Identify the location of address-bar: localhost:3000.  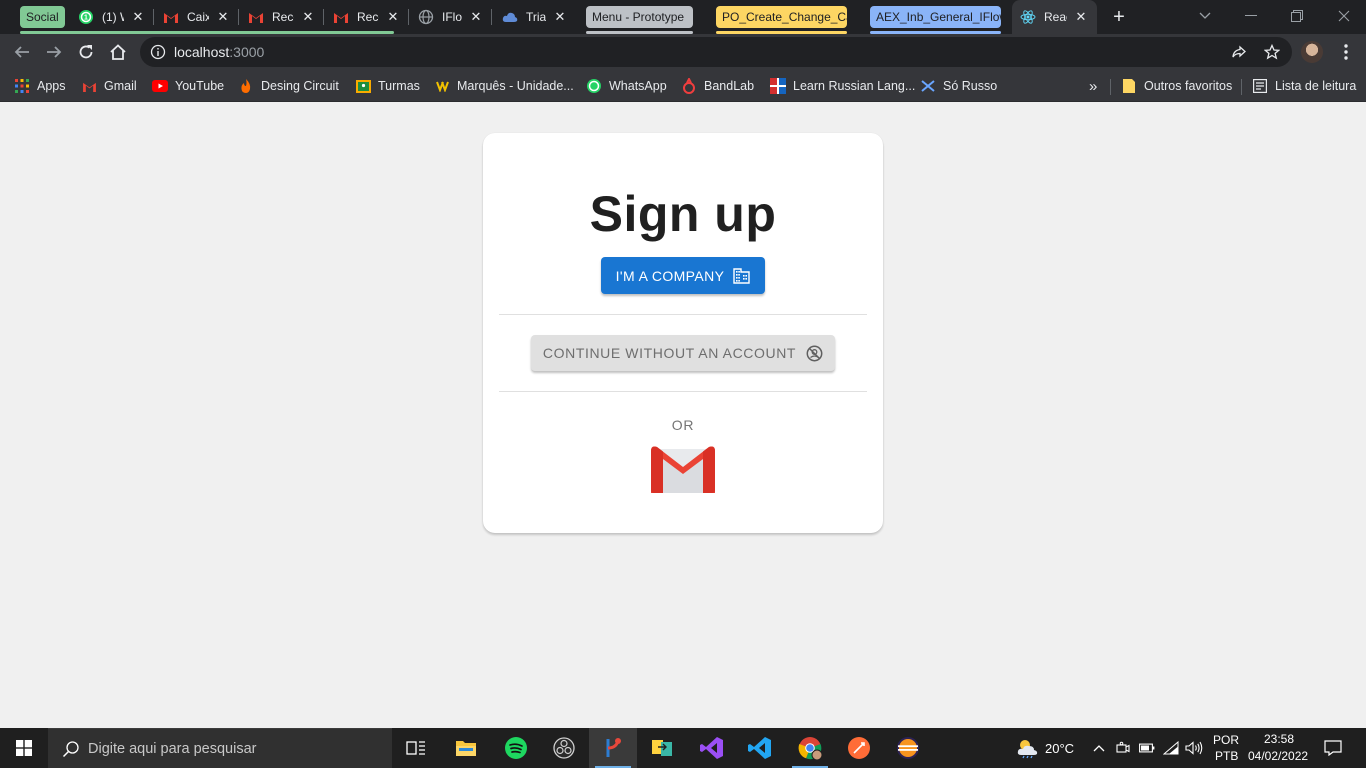
(716, 52).